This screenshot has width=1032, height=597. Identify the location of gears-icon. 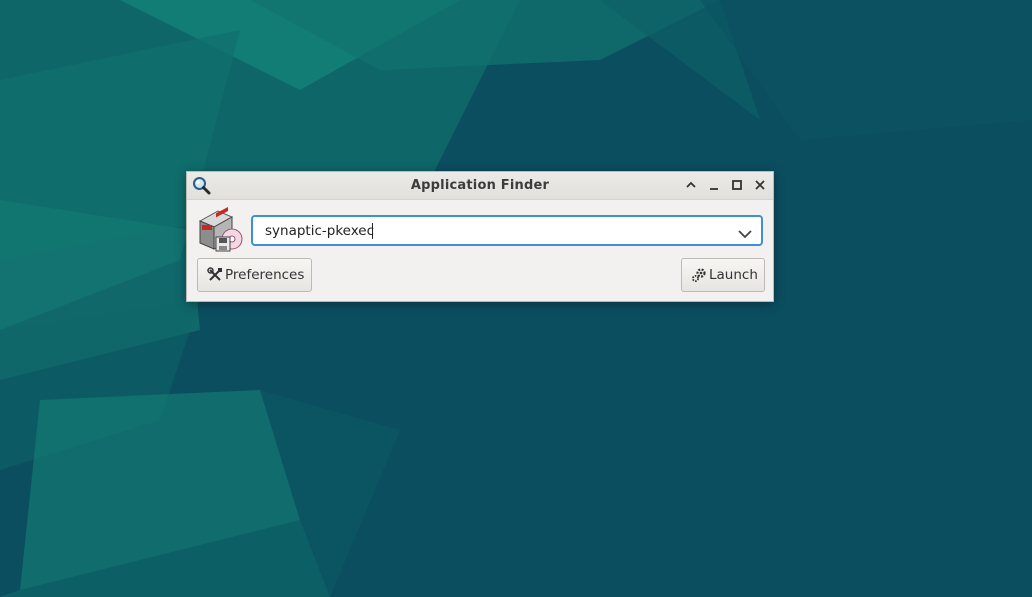
(699, 275).